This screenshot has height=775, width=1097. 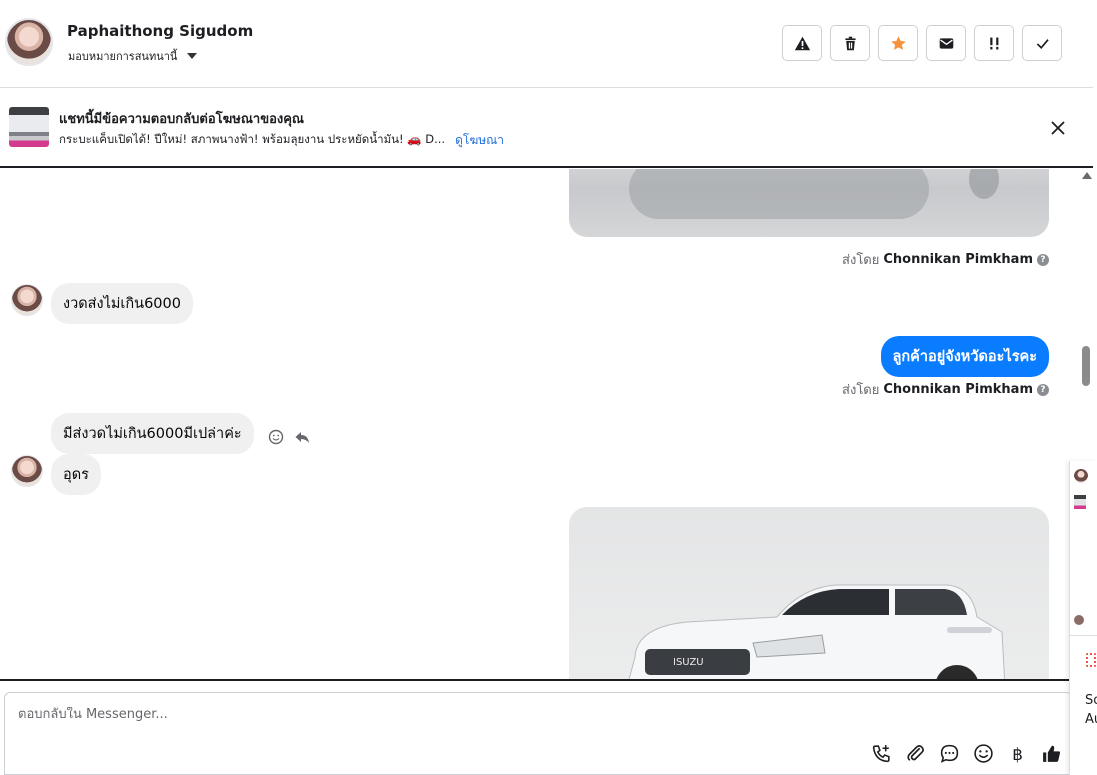 What do you see at coordinates (966, 753) in the screenshot?
I see `composer-toolbar: ฿` at bounding box center [966, 753].